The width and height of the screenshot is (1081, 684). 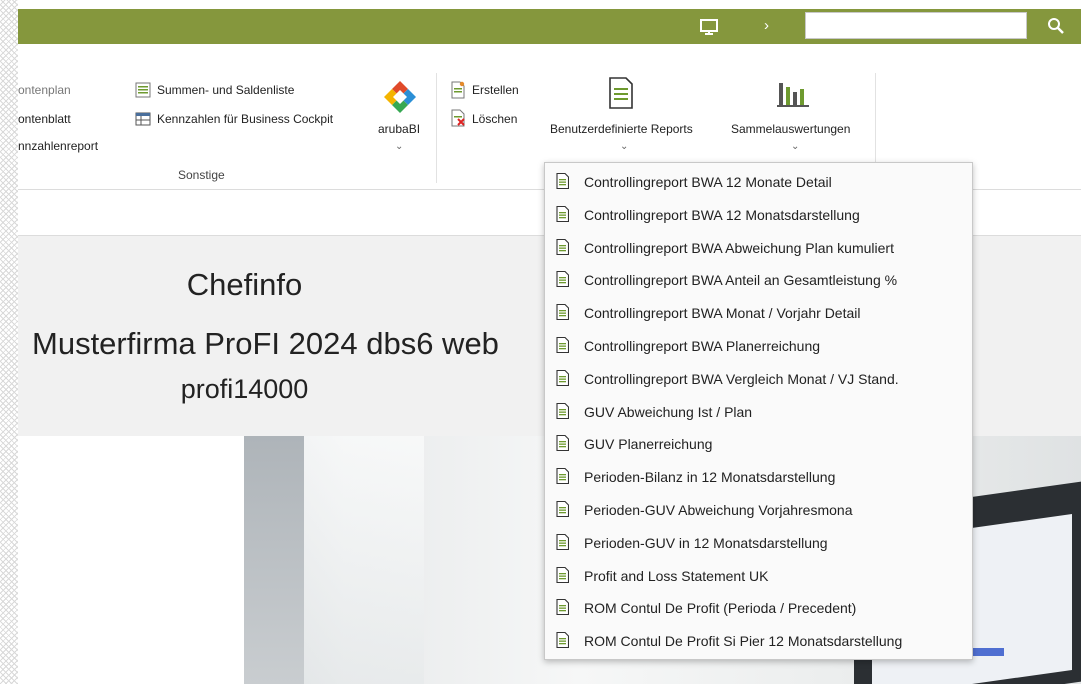 What do you see at coordinates (708, 182) in the screenshot?
I see `menu-item-label: Controllingreport BWA 12 Monate Detail` at bounding box center [708, 182].